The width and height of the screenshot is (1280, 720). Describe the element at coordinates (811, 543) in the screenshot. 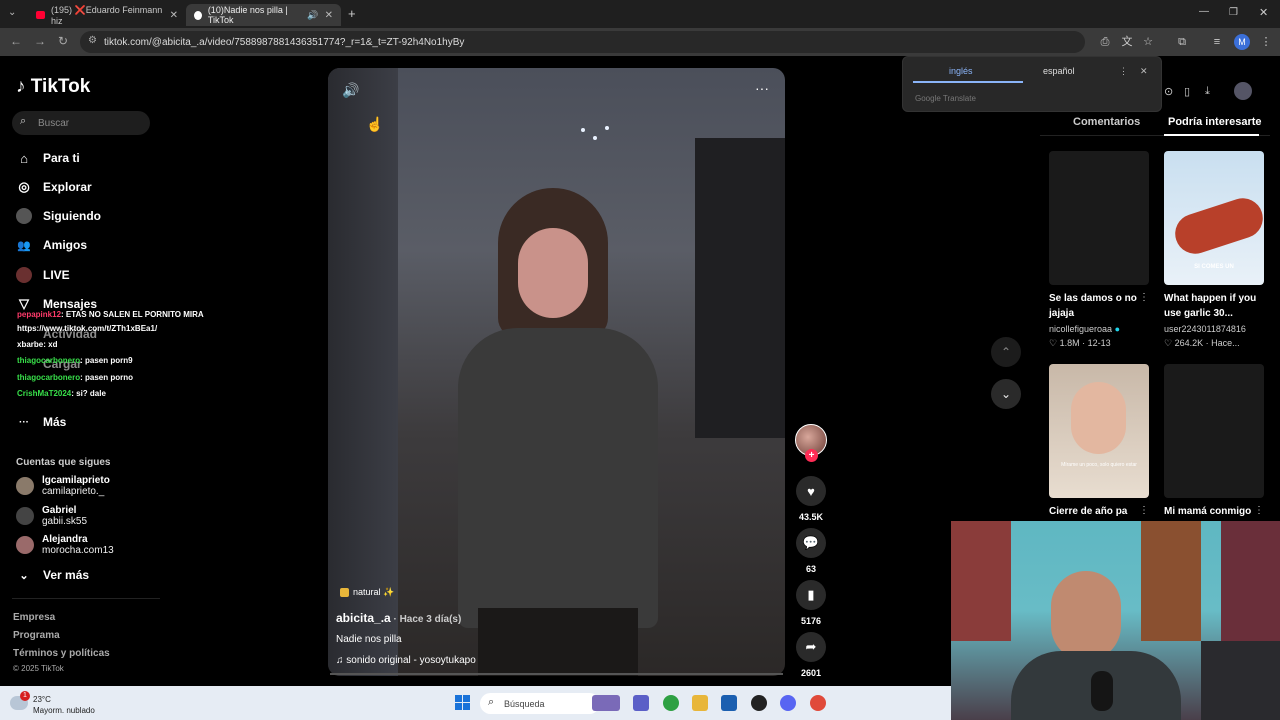

I see `comment-icon: 💬` at that location.